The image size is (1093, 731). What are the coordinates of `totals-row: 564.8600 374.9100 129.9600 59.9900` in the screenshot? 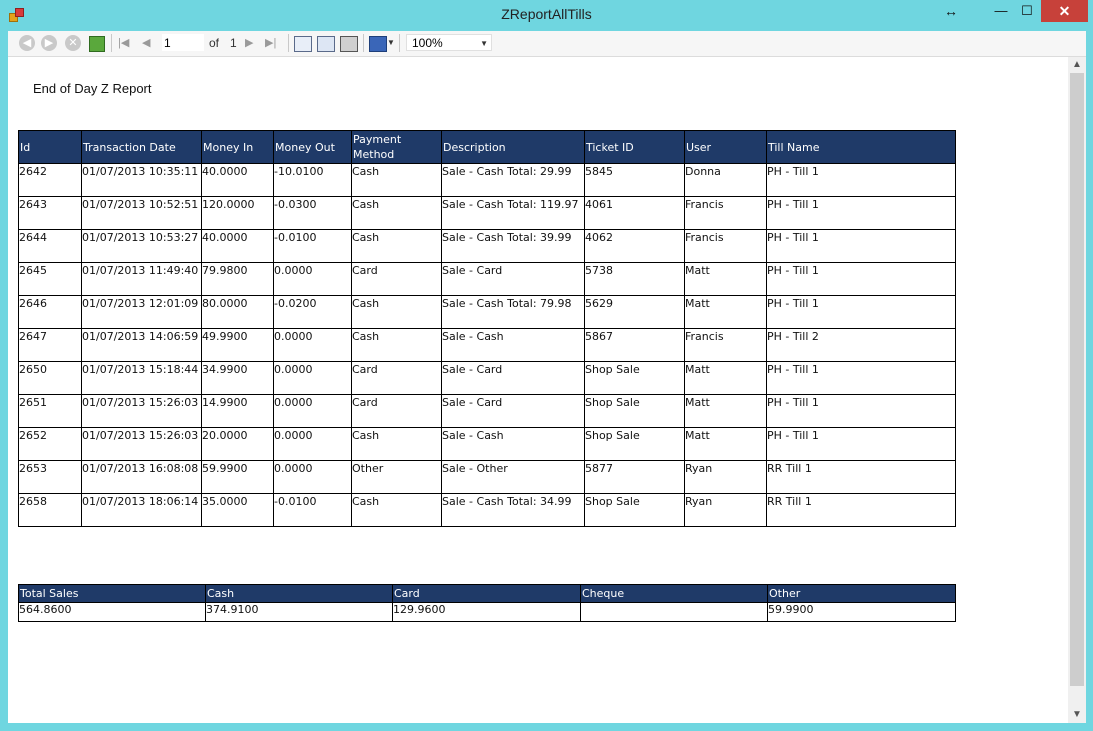 It's located at (487, 612).